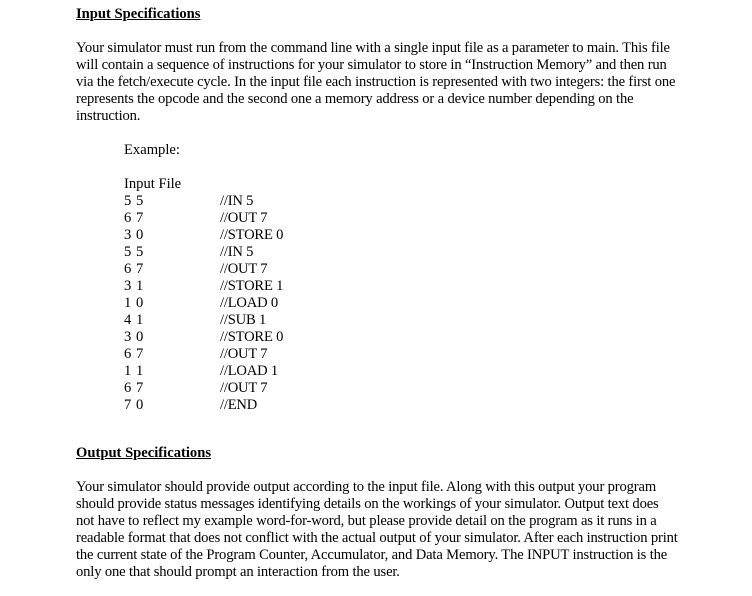 This screenshot has width=752, height=596. Describe the element at coordinates (249, 371) in the screenshot. I see `instruction-comment: //LOAD 1` at that location.